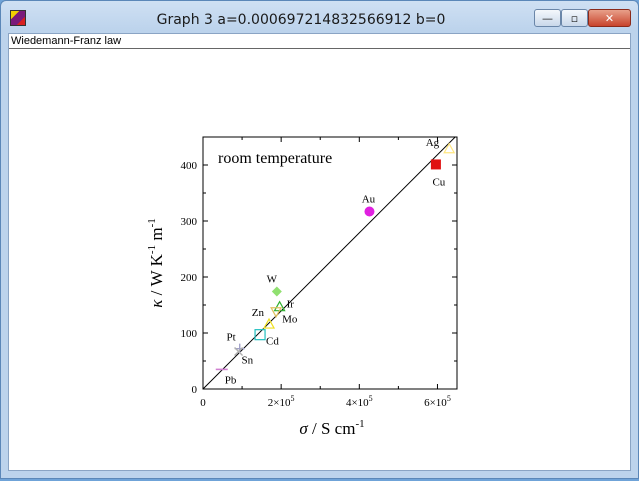  What do you see at coordinates (369, 199) in the screenshot?
I see `point-au-label: Au` at bounding box center [369, 199].